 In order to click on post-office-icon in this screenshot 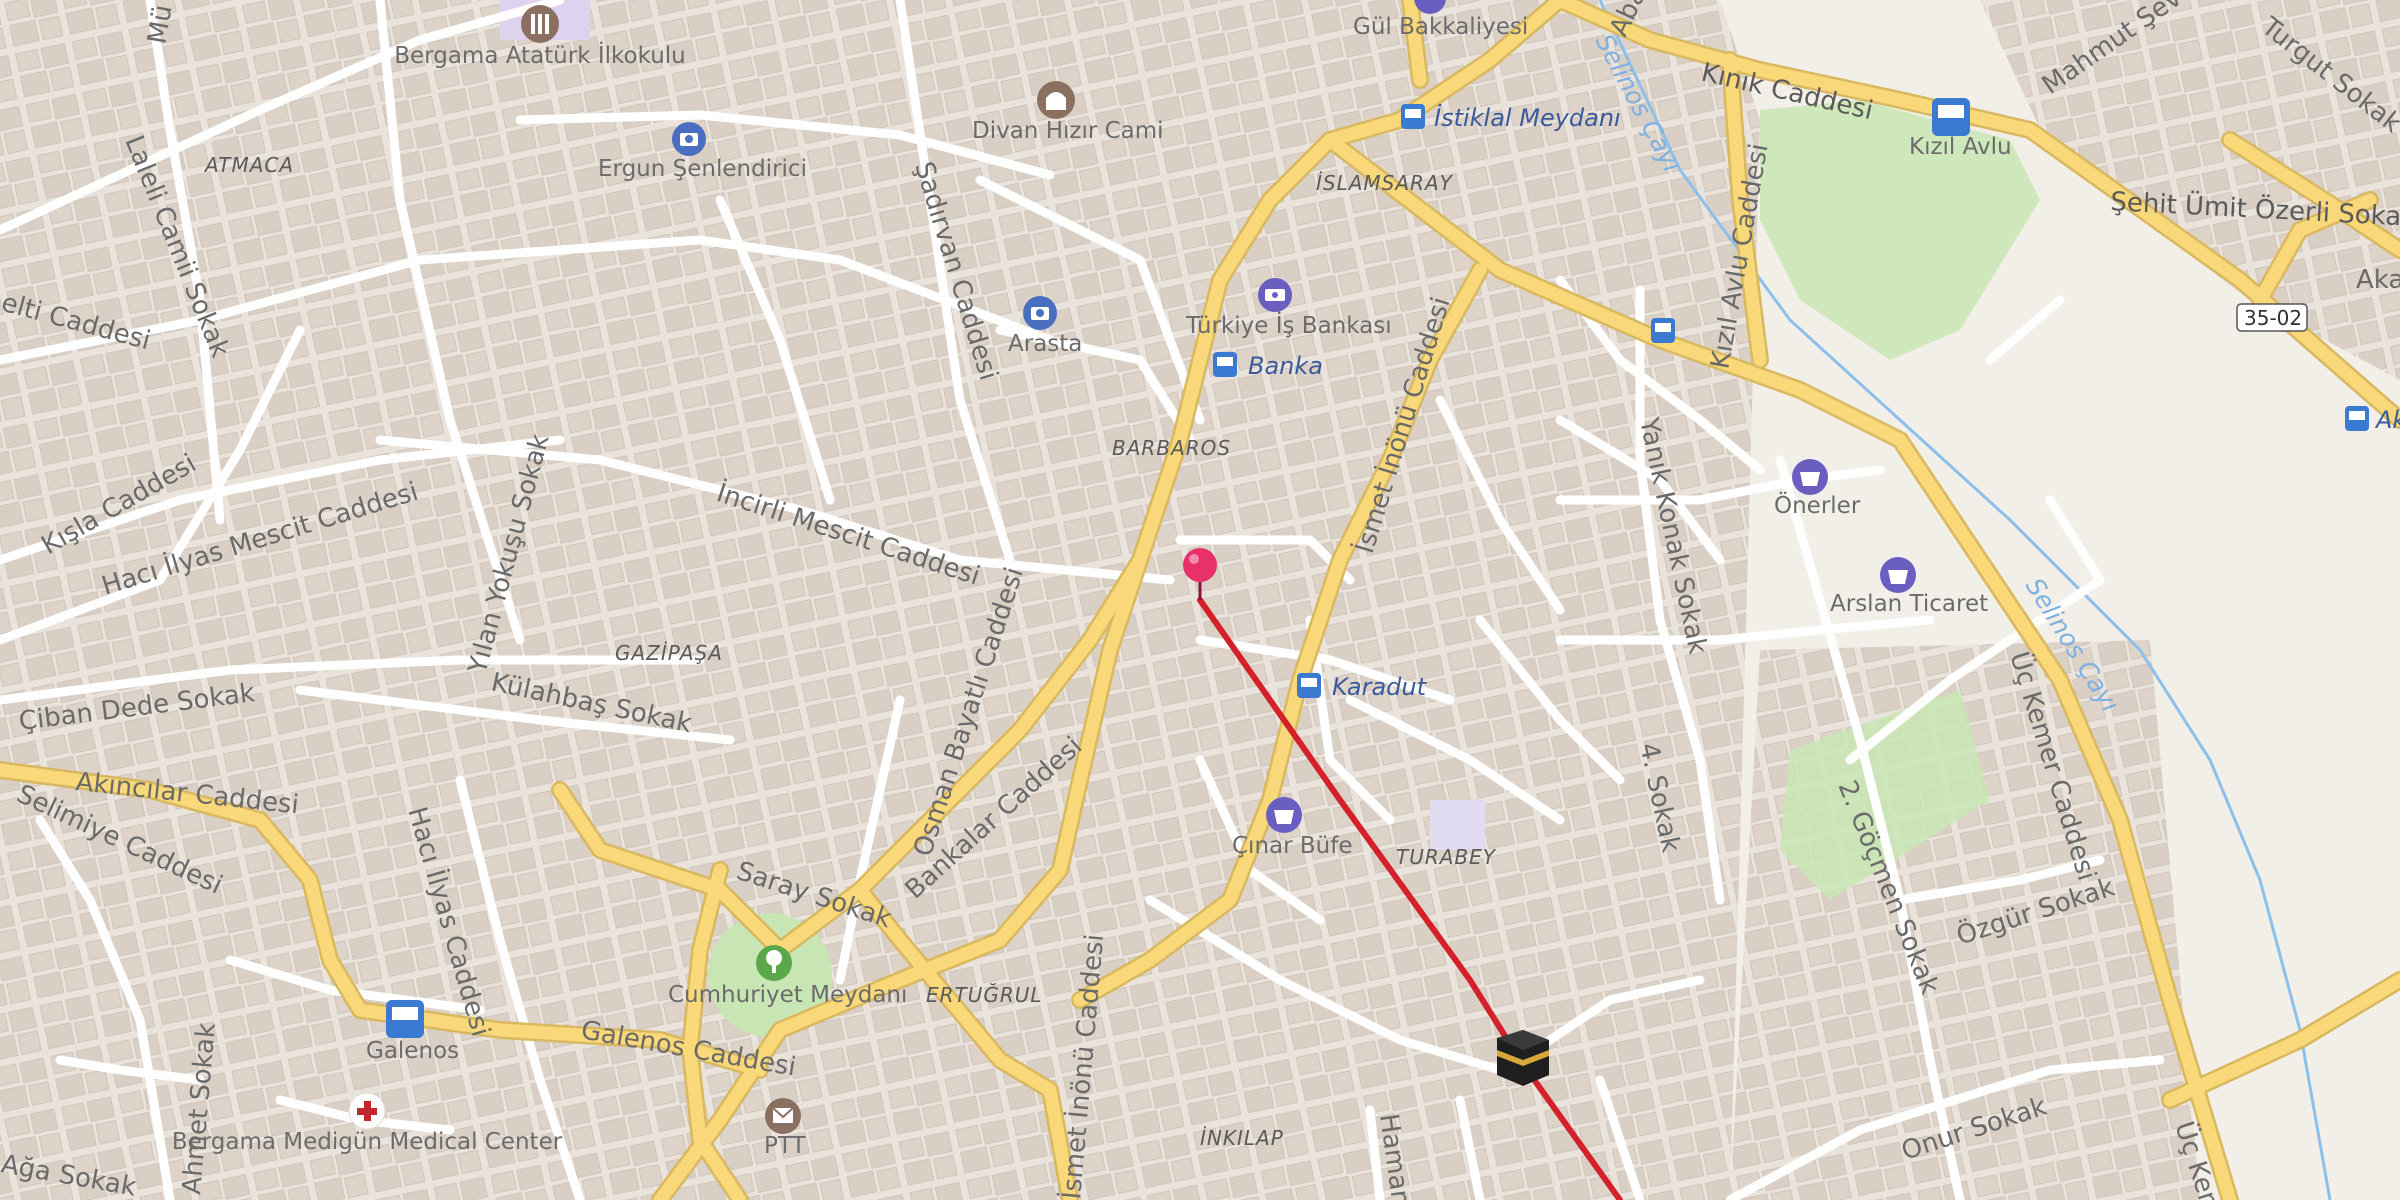, I will do `click(783, 1116)`.